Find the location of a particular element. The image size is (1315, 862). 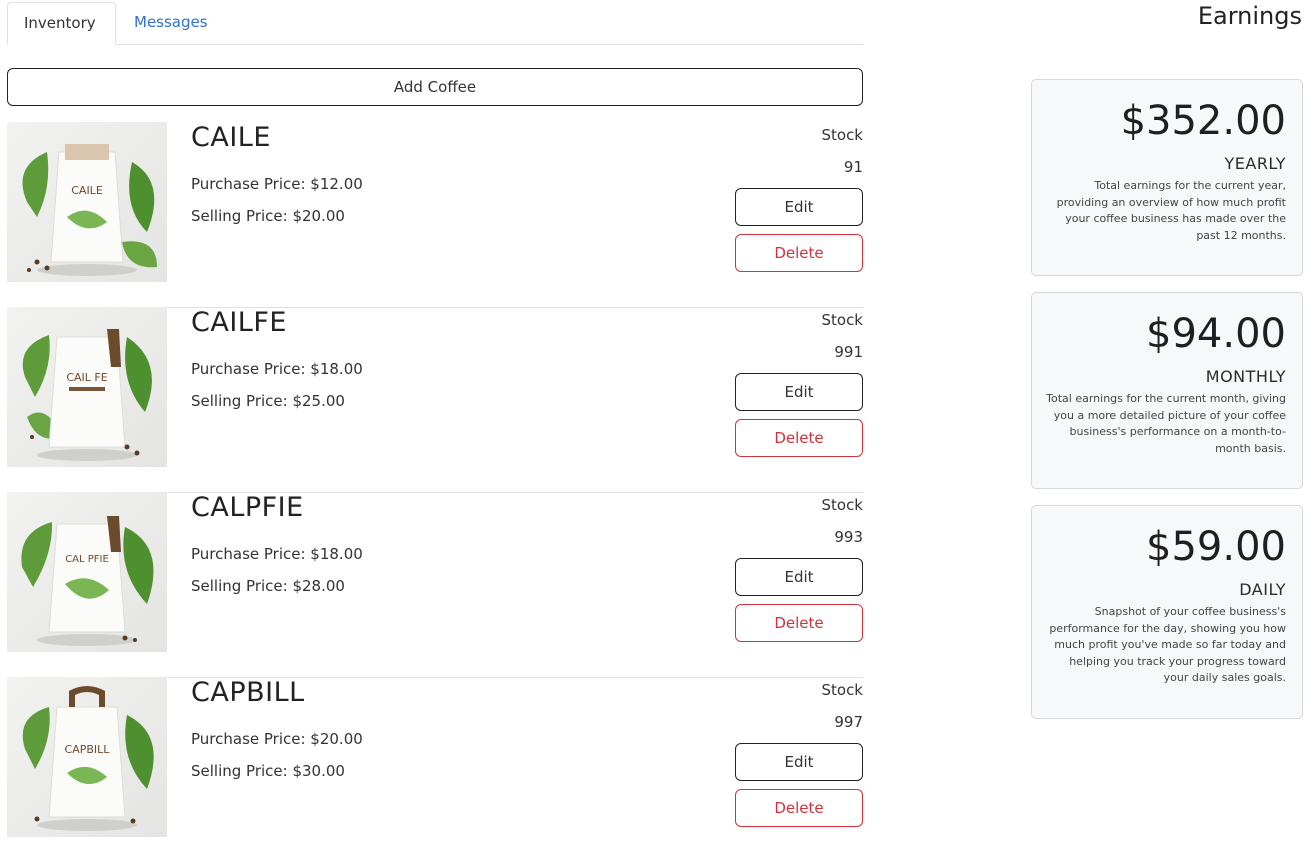

product-image: CAILE is located at coordinates (87, 202).